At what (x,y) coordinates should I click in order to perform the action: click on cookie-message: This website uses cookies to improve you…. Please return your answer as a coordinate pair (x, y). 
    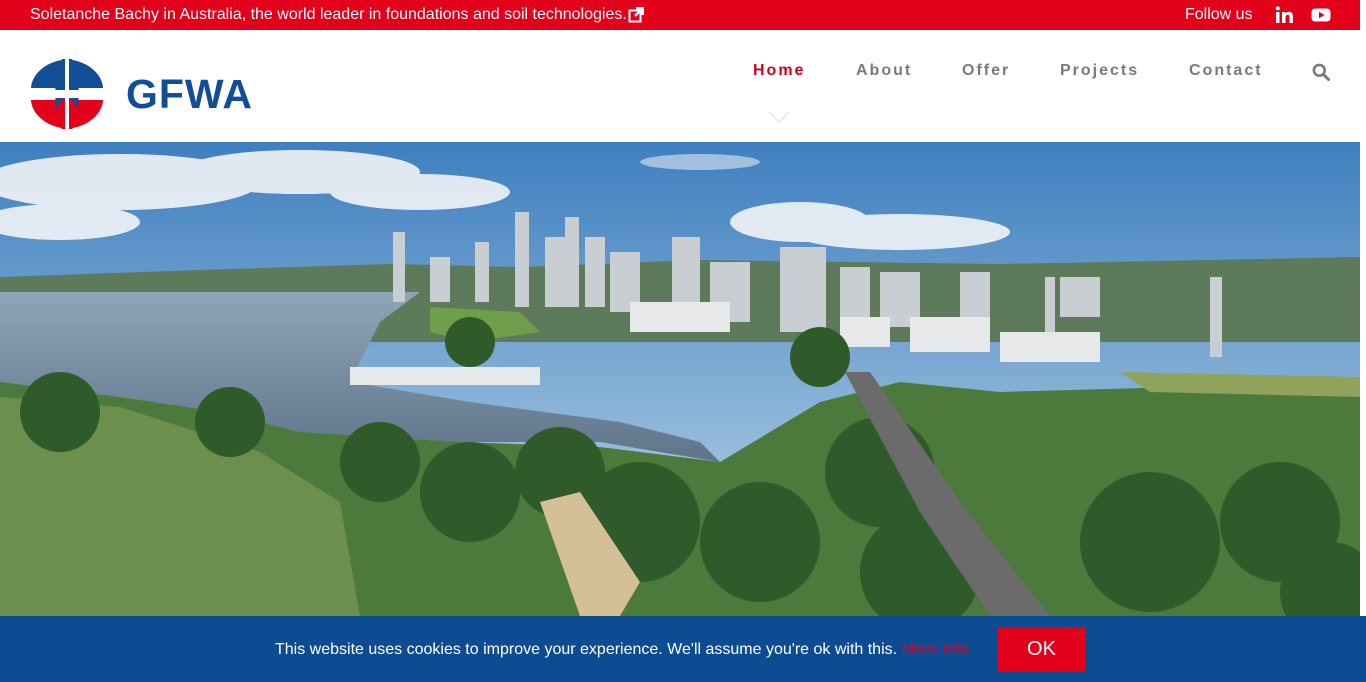
    Looking at the image, I should click on (621, 650).